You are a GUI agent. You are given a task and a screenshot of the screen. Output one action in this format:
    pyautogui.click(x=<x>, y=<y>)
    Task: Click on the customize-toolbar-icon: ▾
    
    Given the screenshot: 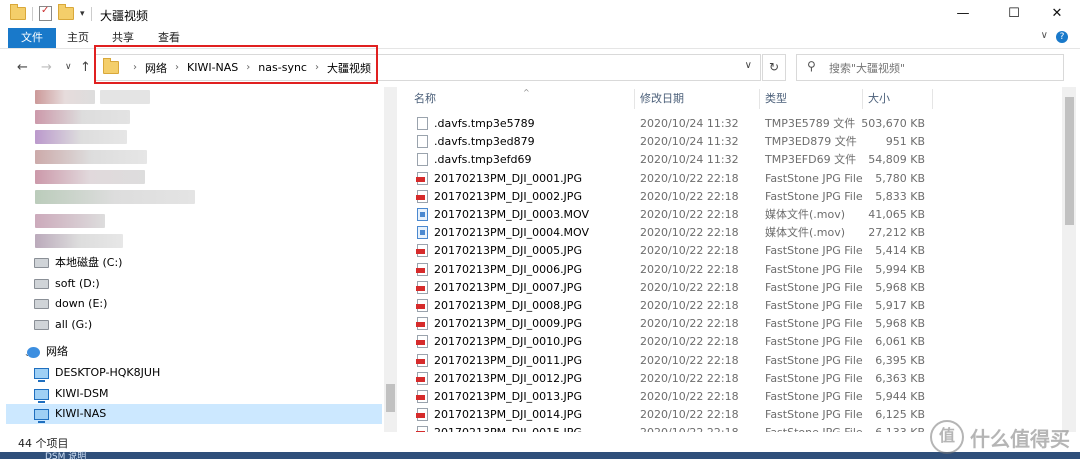 What is the action you would take?
    pyautogui.click(x=82, y=14)
    